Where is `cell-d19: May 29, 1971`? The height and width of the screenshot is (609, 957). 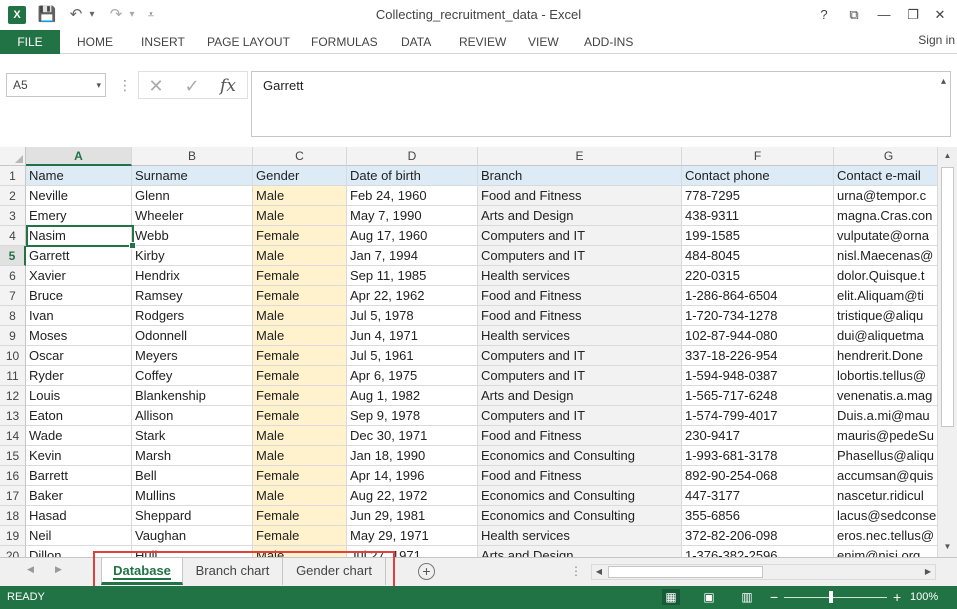 cell-d19: May 29, 1971 is located at coordinates (412, 536).